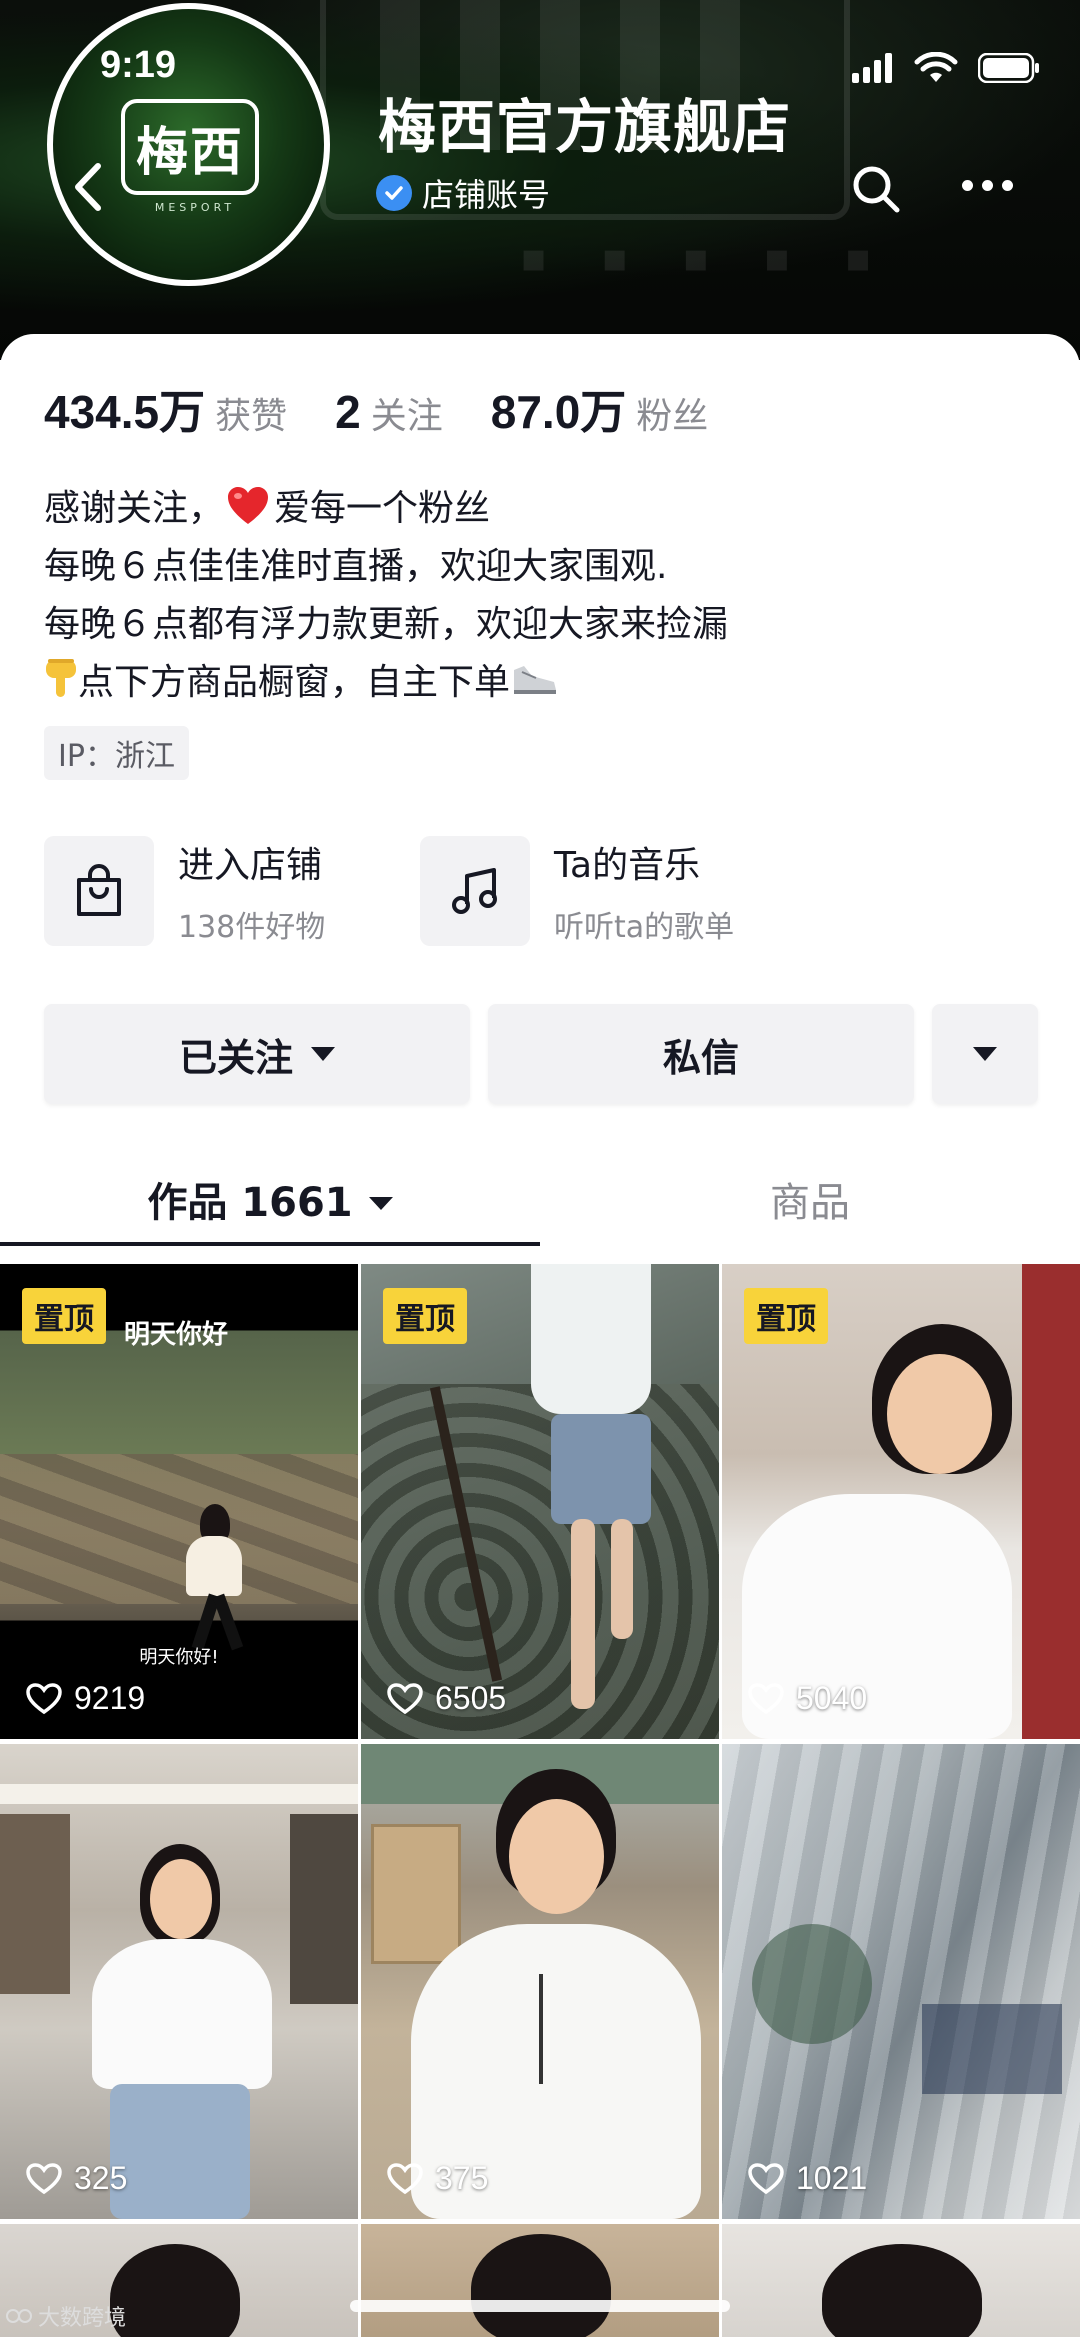 This screenshot has width=1080, height=2337. What do you see at coordinates (407, 413) in the screenshot?
I see `following-label: 关注` at bounding box center [407, 413].